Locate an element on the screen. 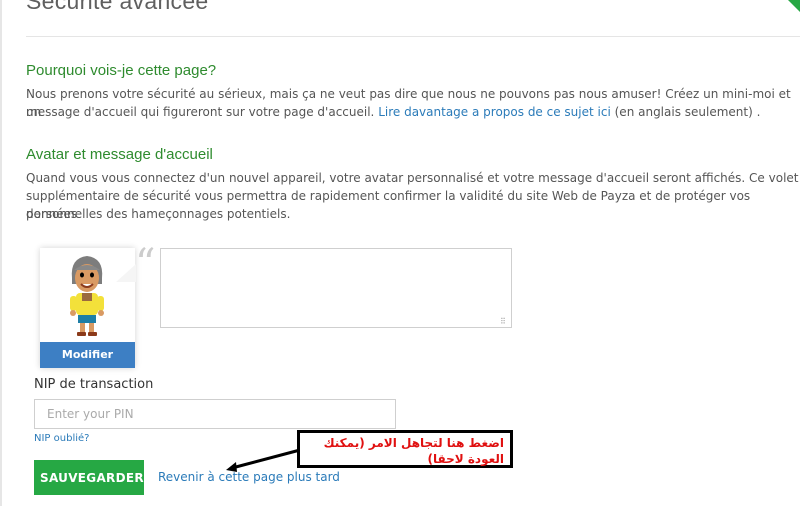  resize-grip-icon: ⠿ is located at coordinates (503, 322).